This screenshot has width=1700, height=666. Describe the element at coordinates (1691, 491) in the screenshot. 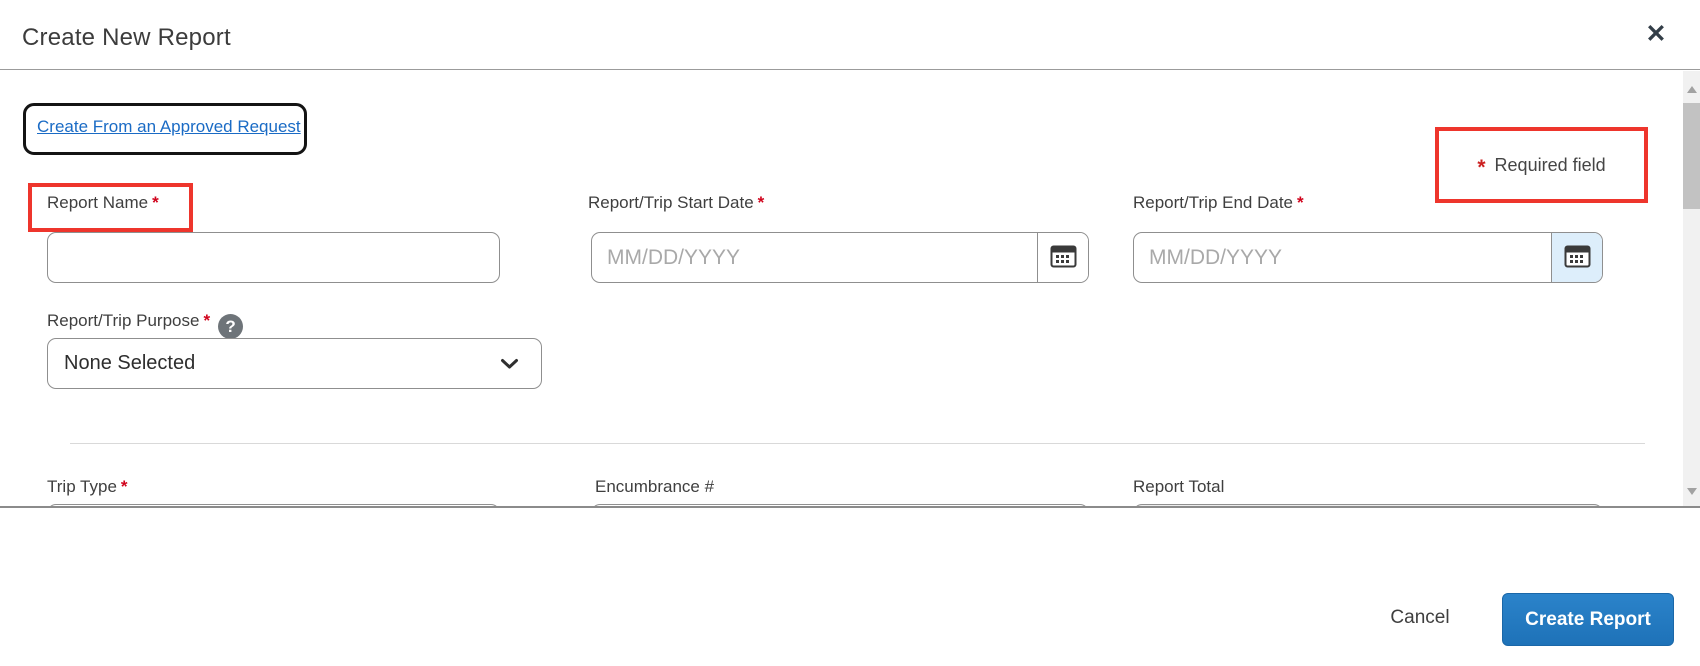

I see `scroll-down-icon` at that location.